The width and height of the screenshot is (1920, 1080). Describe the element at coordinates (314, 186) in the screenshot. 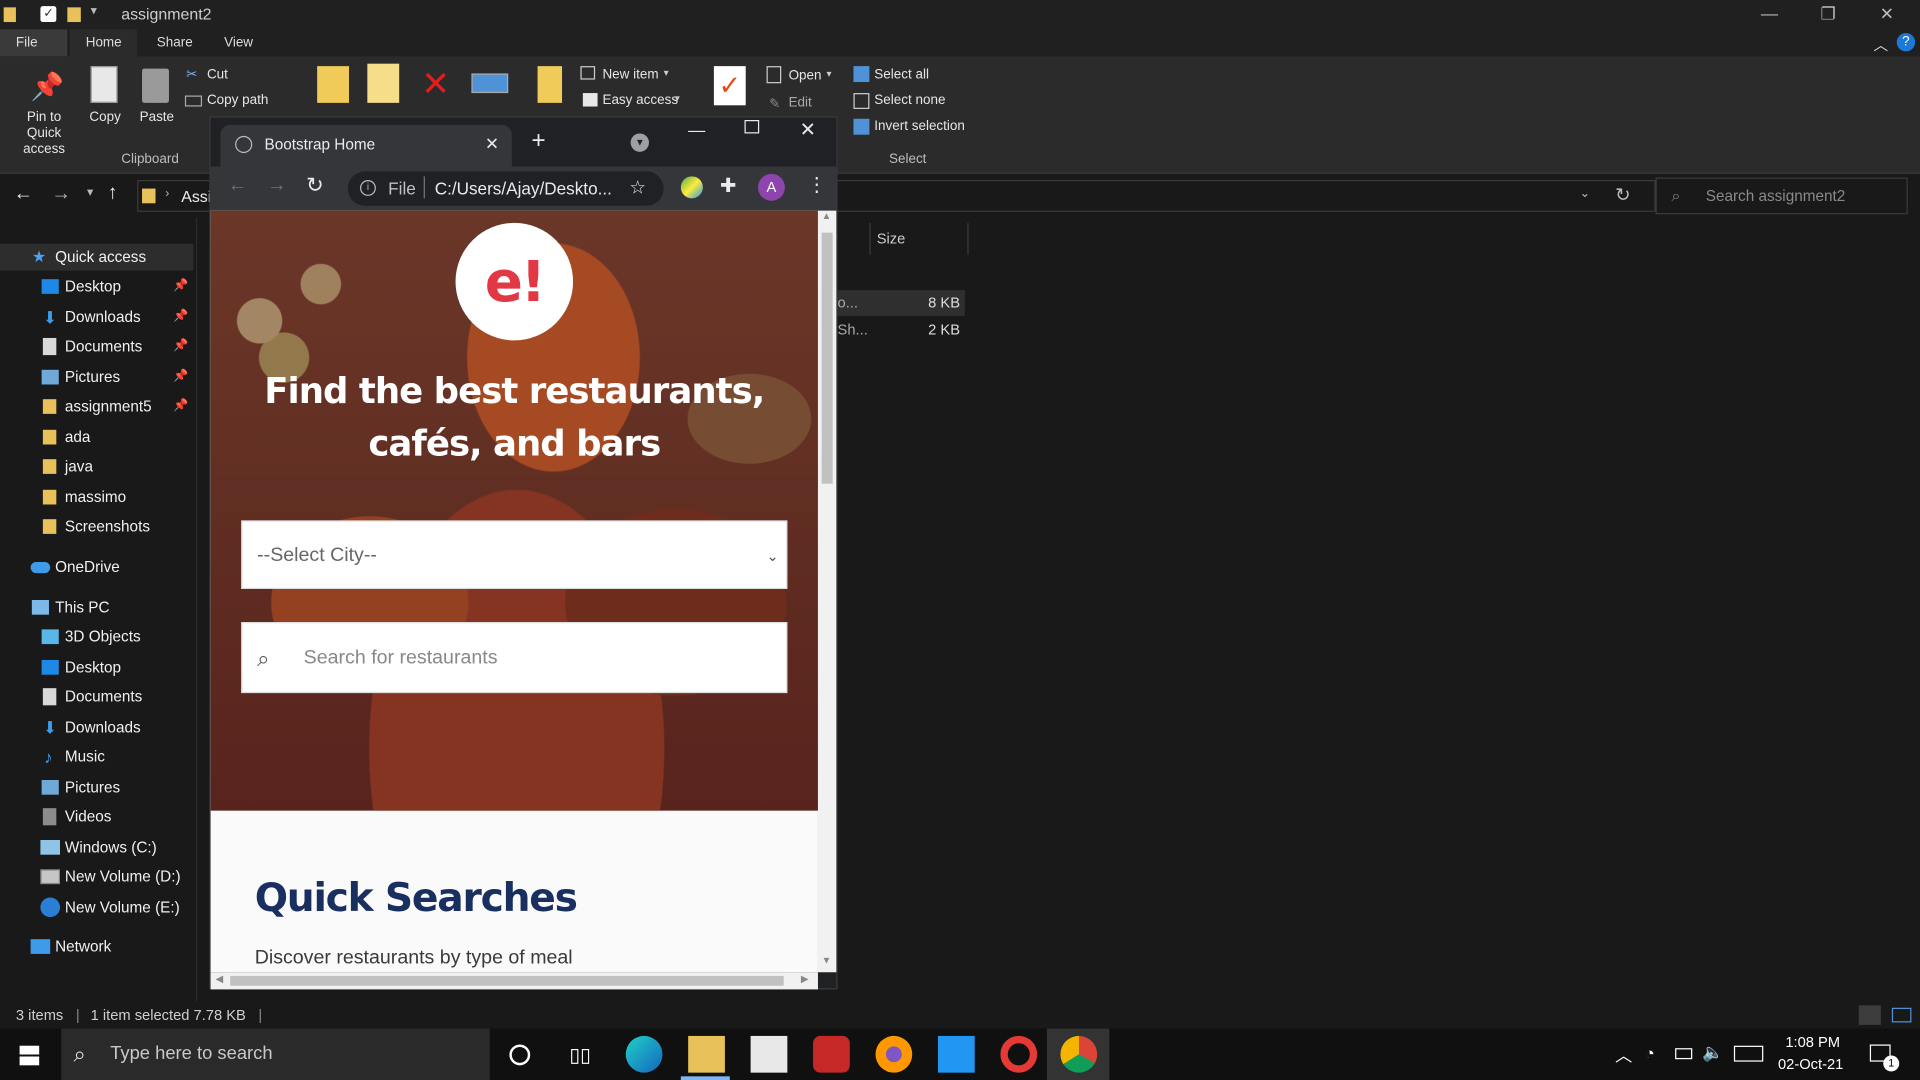

I see `reload-icon: ↻` at that location.